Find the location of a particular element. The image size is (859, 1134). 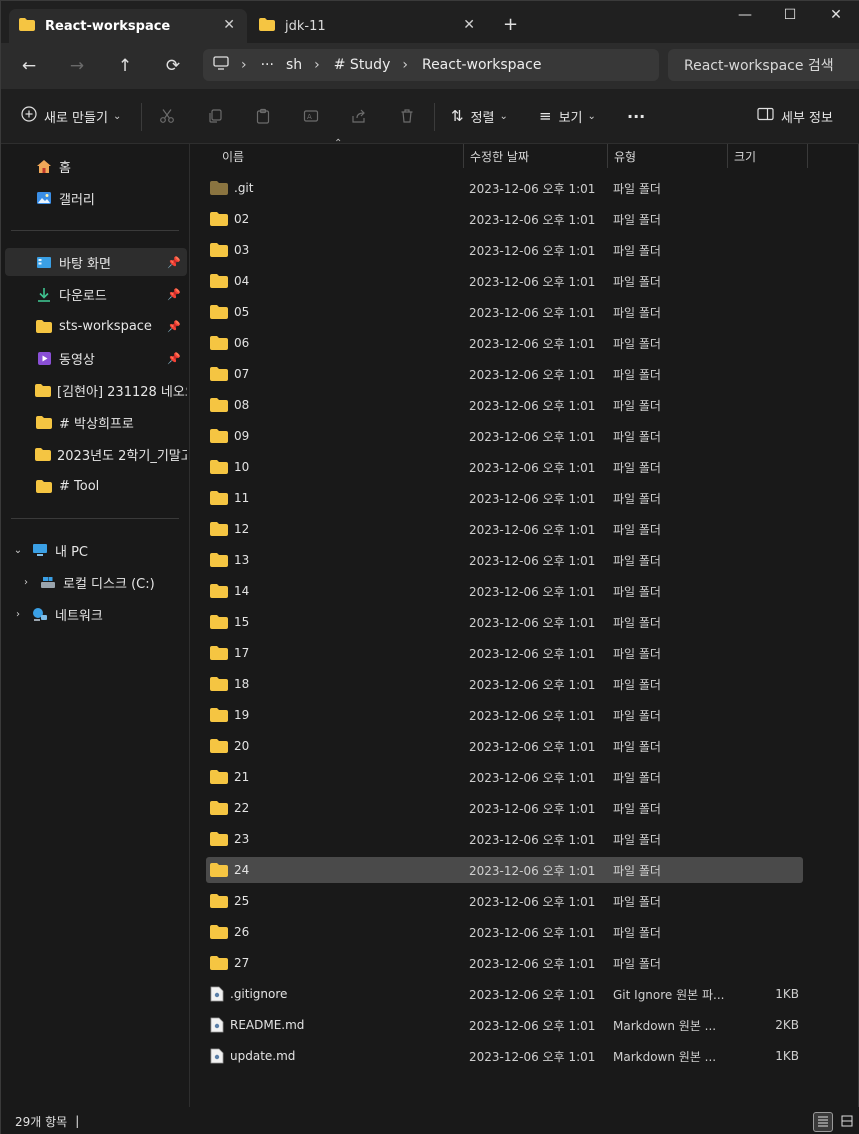

table-row: 07 2023-12-06 오후 1:01 파일 폴더 is located at coordinates (504, 374).